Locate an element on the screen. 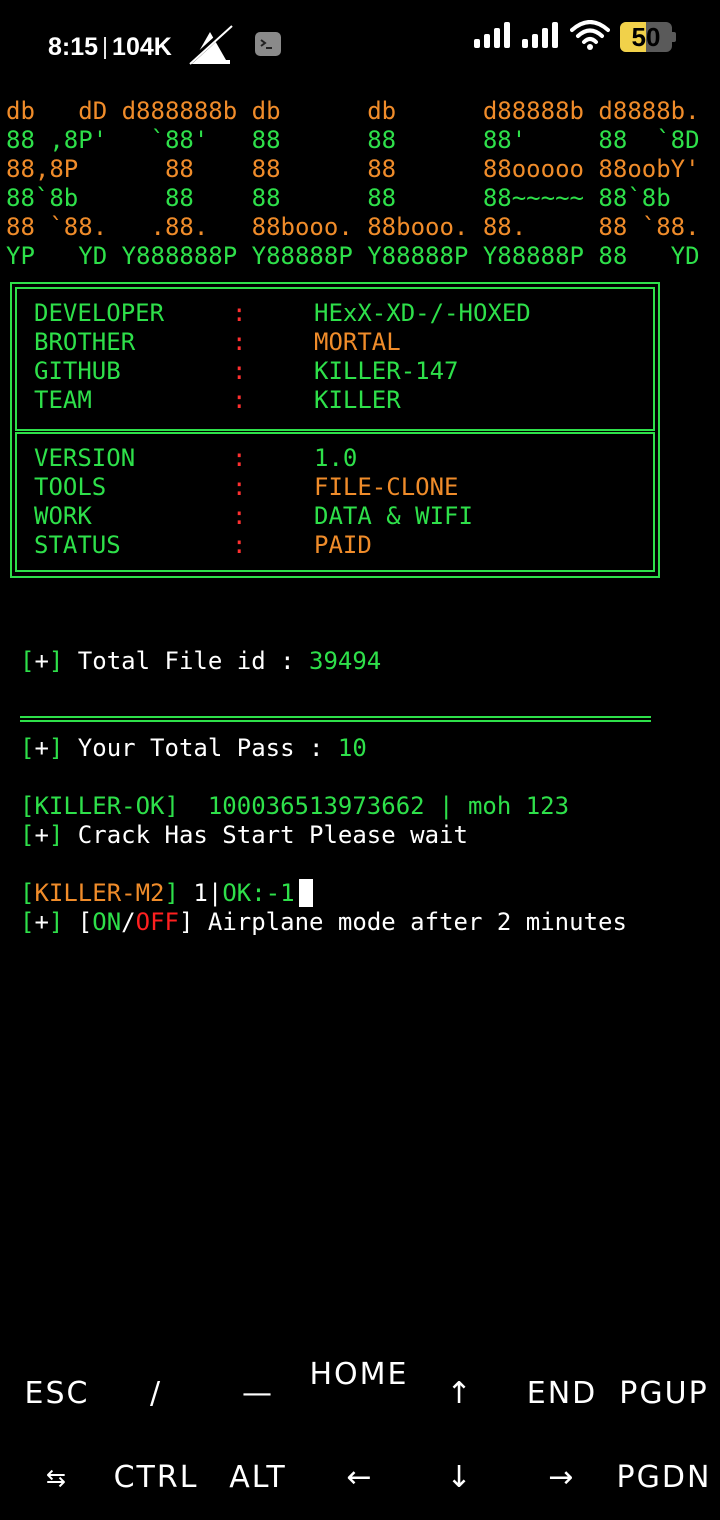 The width and height of the screenshot is (720, 1520). banner-line: db dD d888888b db db d88888b d8888b. is located at coordinates (353, 111).